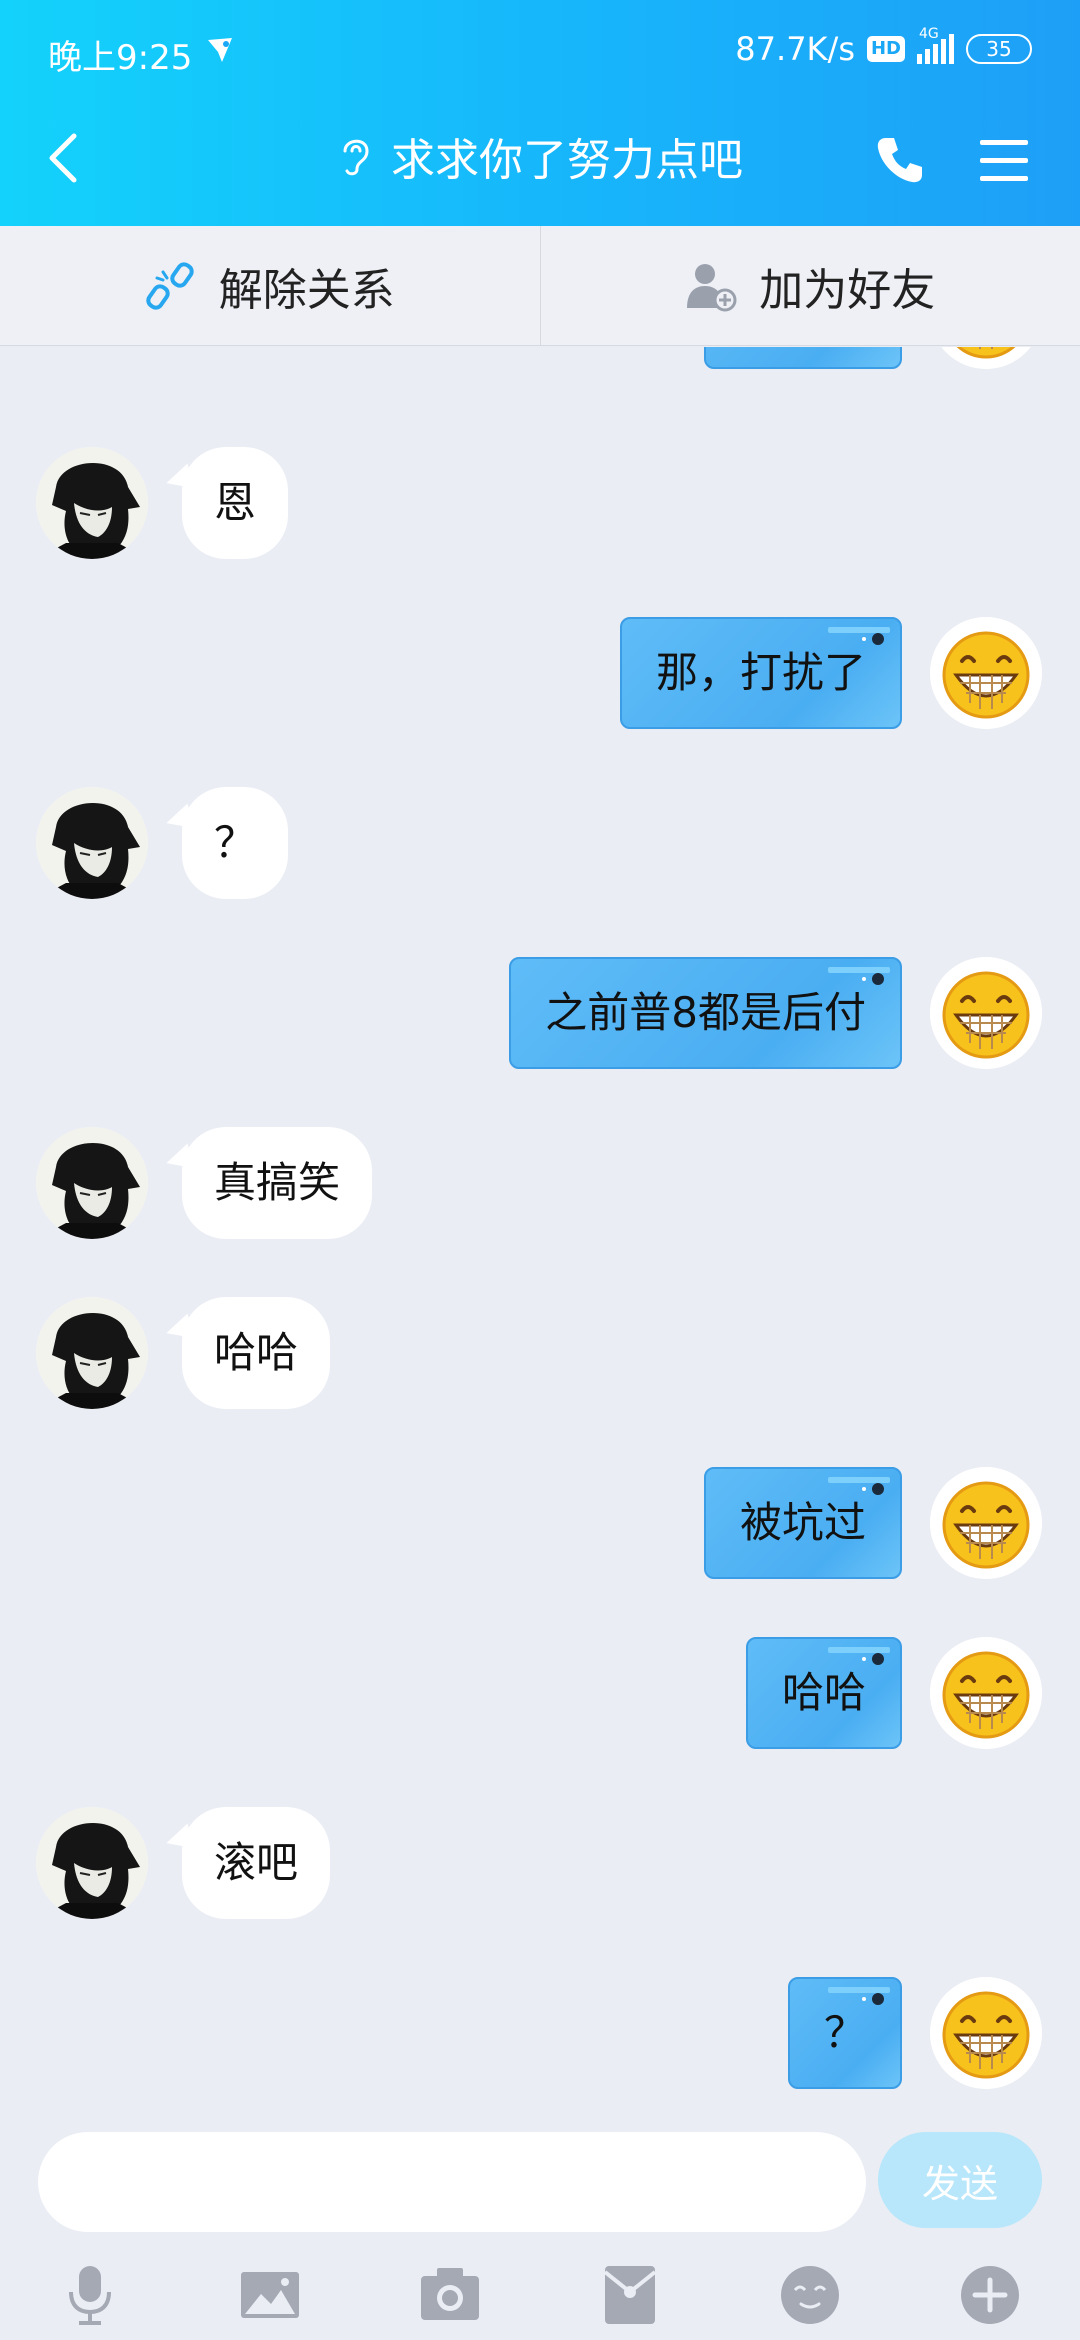 This screenshot has height=2340, width=1080. Describe the element at coordinates (540, 1187) in the screenshot. I see `message-row-incoming: 真搞笑` at that location.